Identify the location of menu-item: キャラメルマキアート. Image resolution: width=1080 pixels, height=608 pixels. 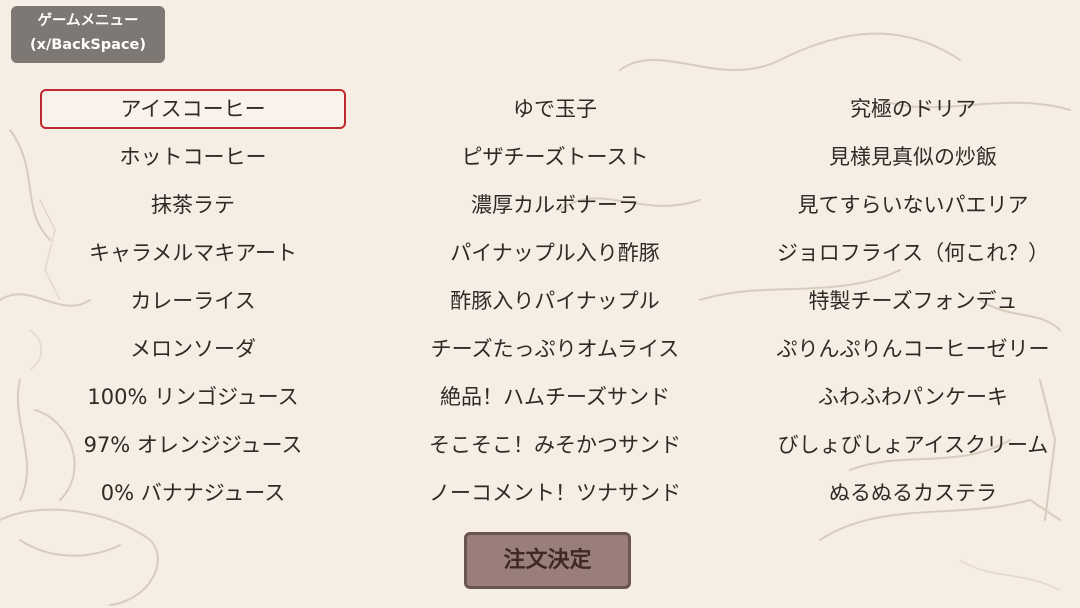
(193, 253).